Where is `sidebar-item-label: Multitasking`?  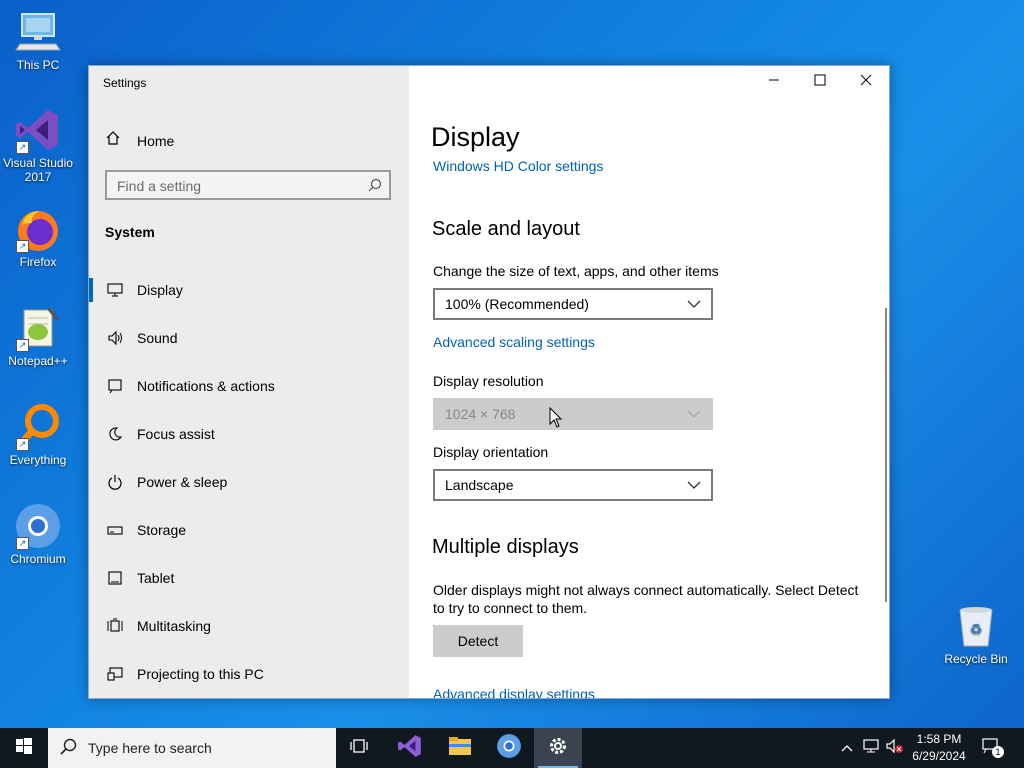 sidebar-item-label: Multitasking is located at coordinates (174, 626).